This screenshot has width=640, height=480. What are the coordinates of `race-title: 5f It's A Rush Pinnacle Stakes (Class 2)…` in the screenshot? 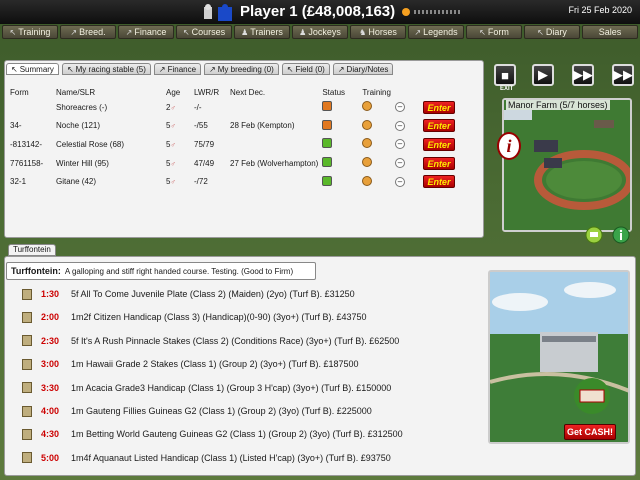 It's located at (235, 341).